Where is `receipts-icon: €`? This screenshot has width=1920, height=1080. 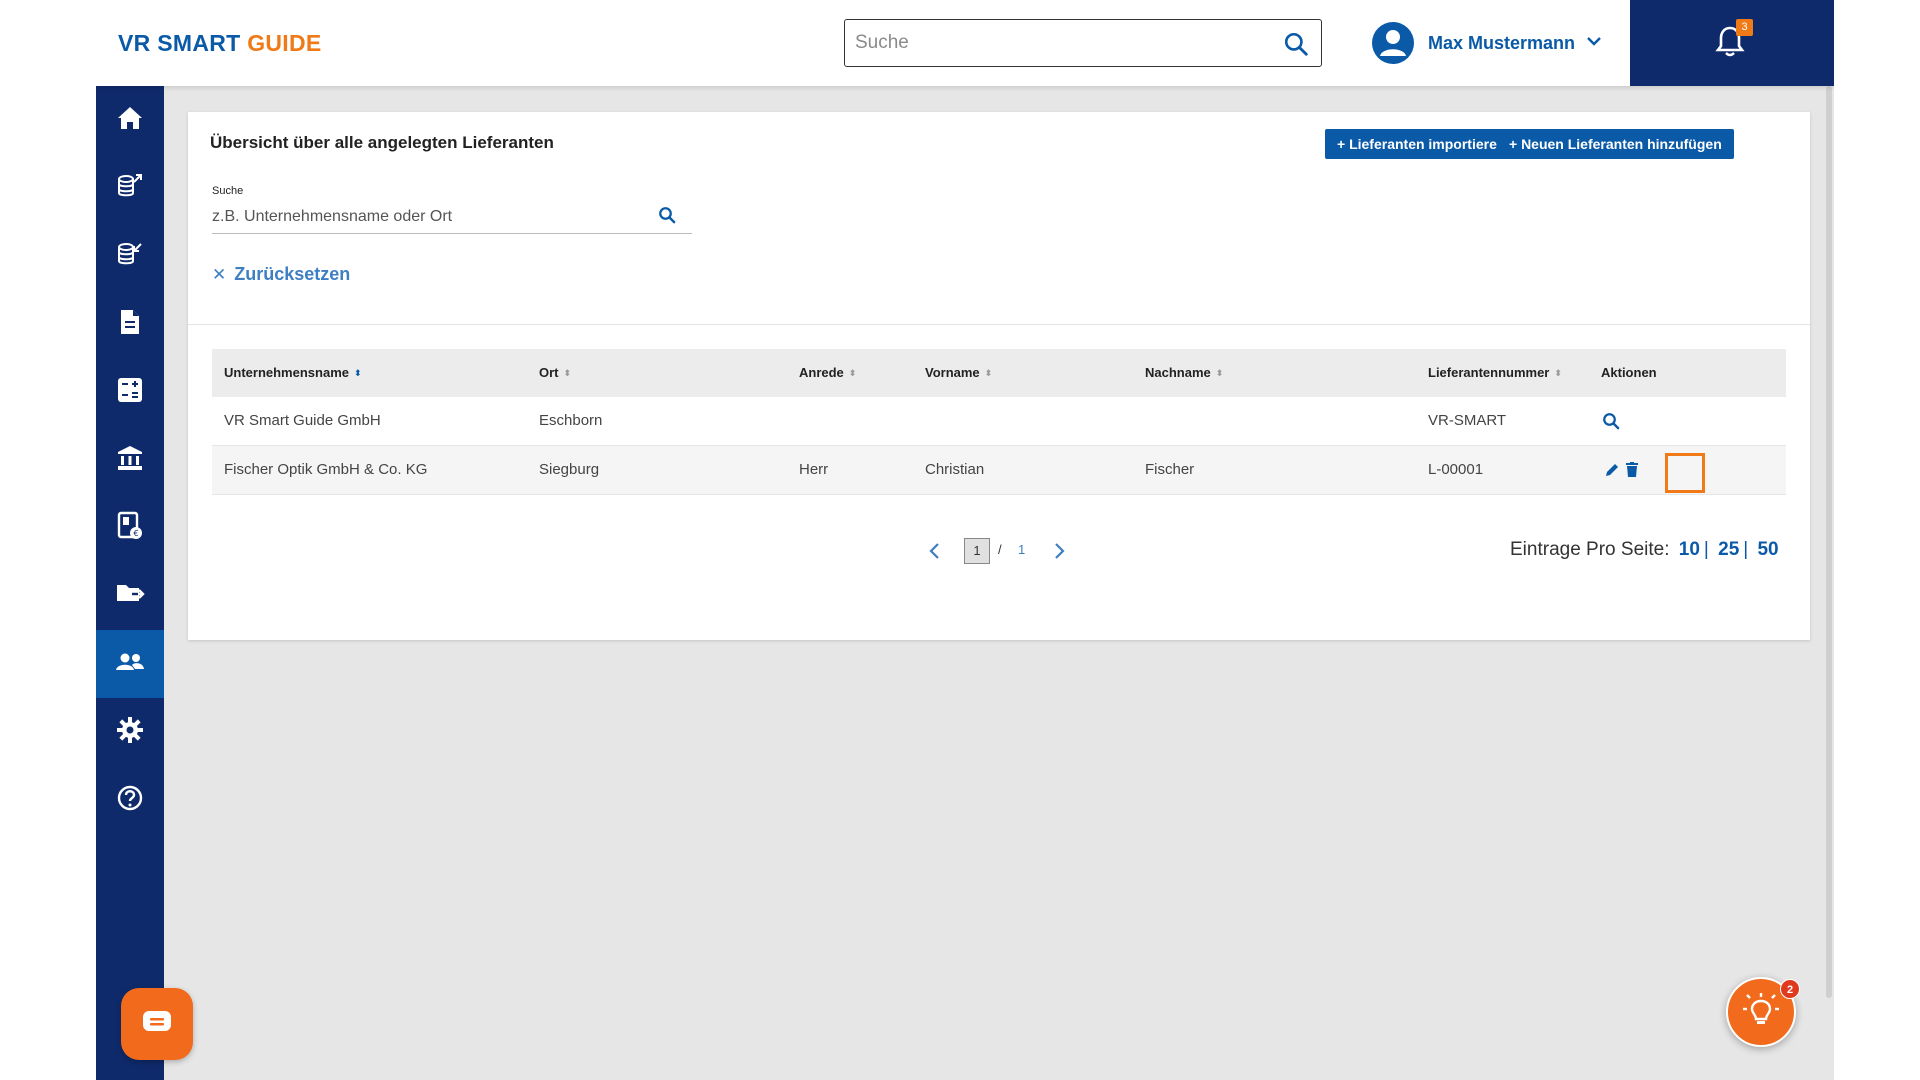
receipts-icon: € is located at coordinates (130, 528).